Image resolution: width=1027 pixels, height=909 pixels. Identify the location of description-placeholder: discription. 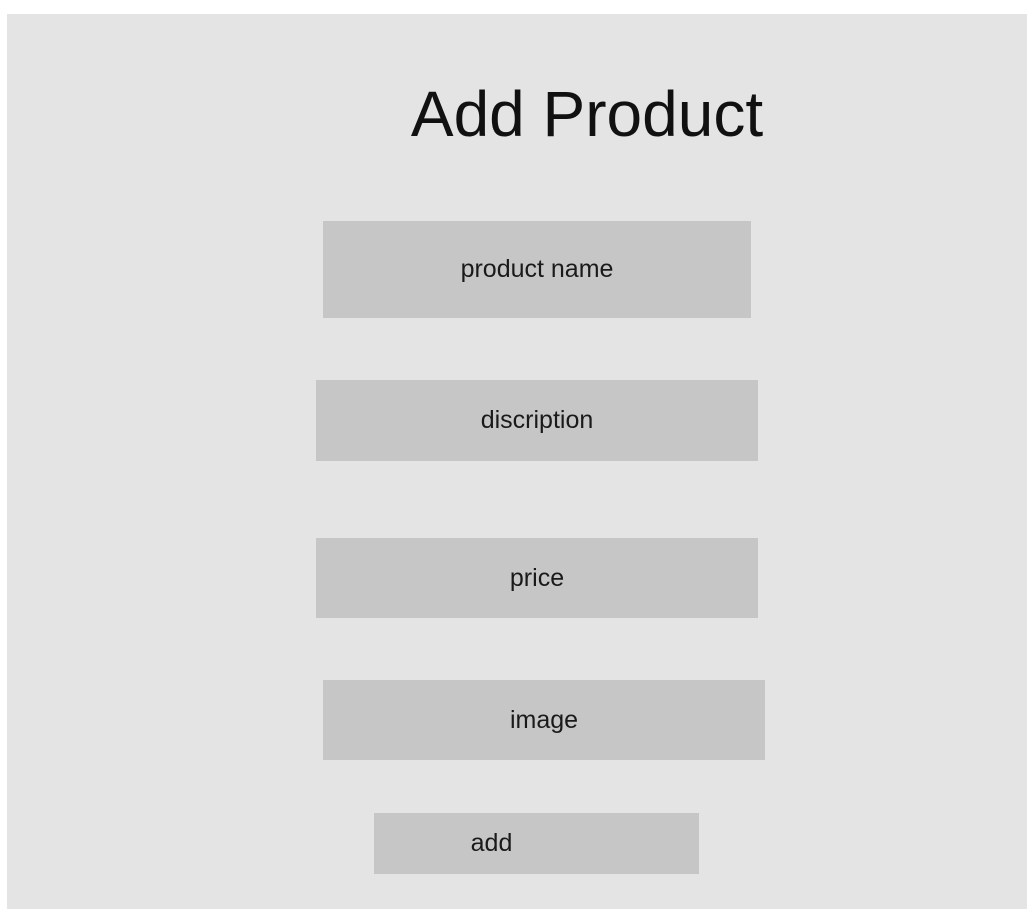
(537, 420).